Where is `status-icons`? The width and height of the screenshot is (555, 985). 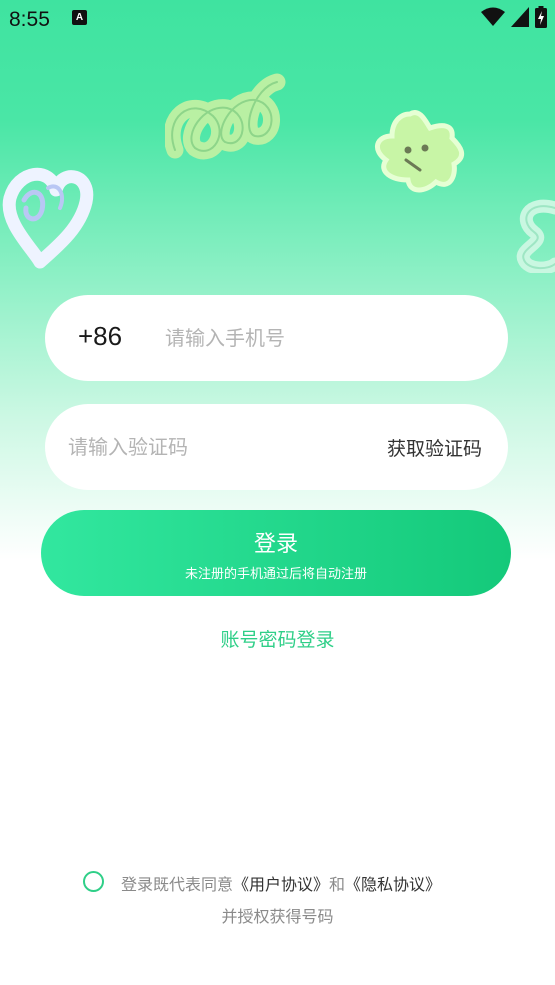 status-icons is located at coordinates (514, 17).